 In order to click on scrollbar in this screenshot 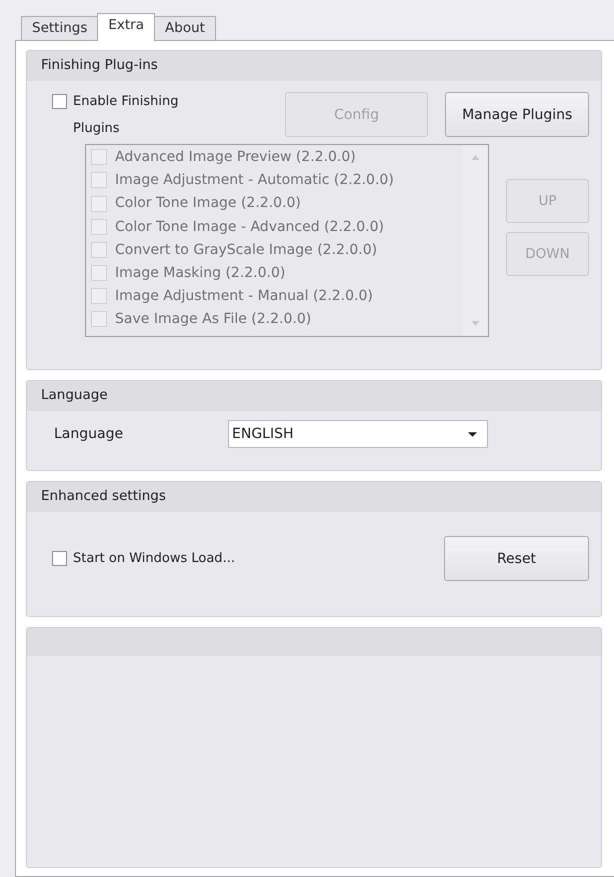, I will do `click(475, 240)`.